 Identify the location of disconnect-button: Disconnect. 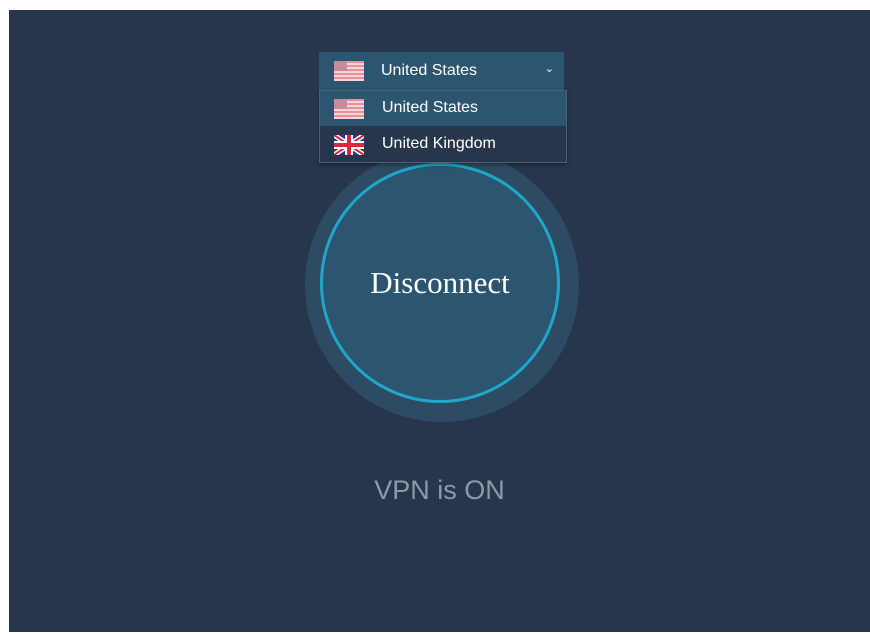
(440, 283).